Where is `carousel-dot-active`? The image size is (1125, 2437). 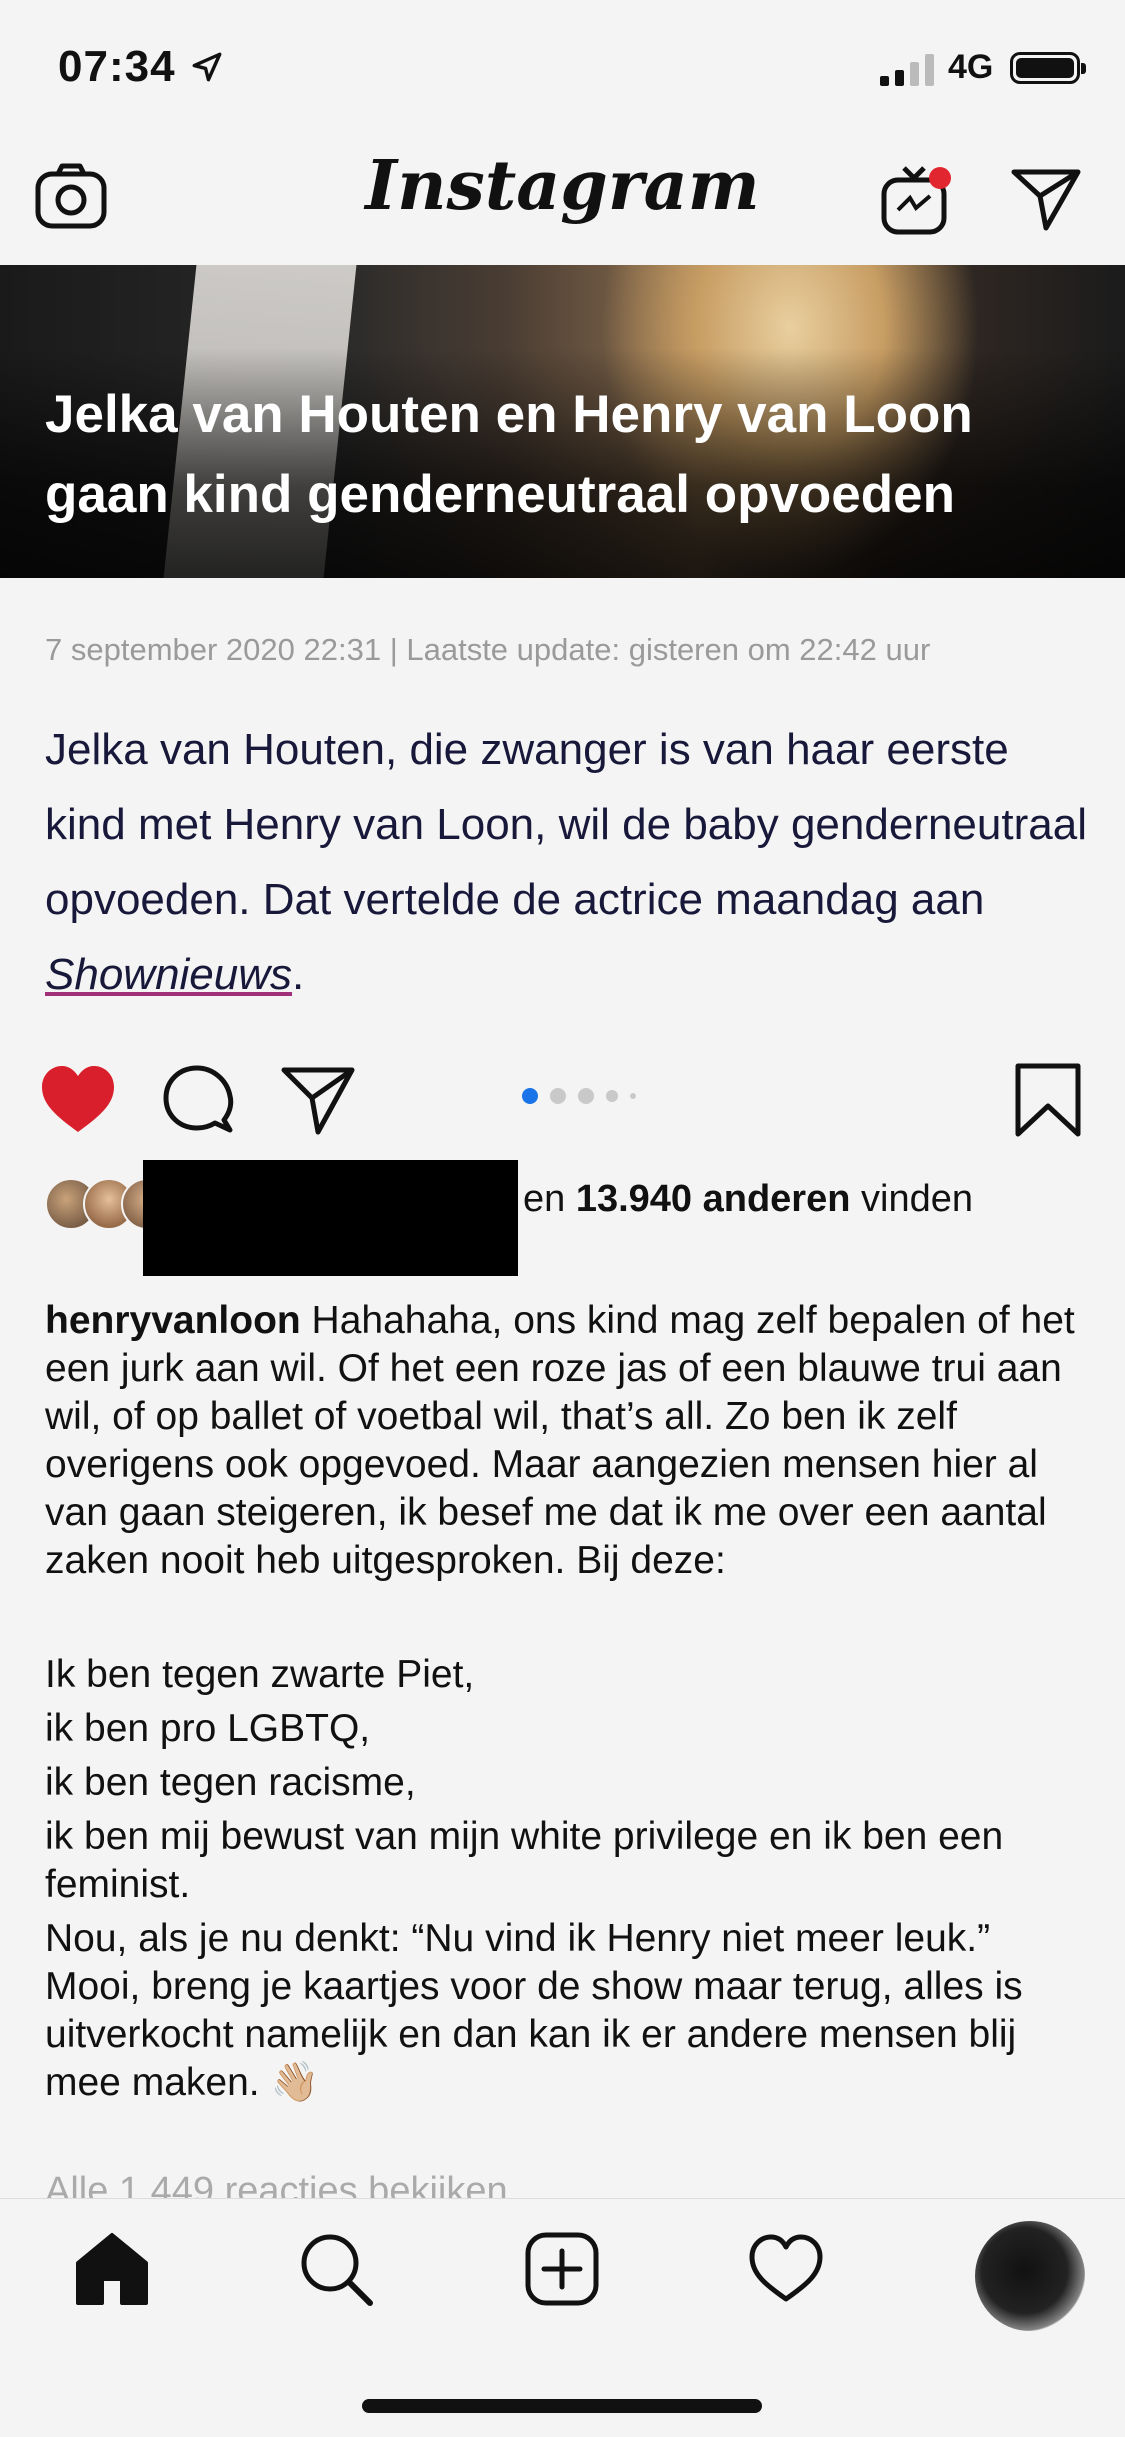 carousel-dot-active is located at coordinates (530, 1096).